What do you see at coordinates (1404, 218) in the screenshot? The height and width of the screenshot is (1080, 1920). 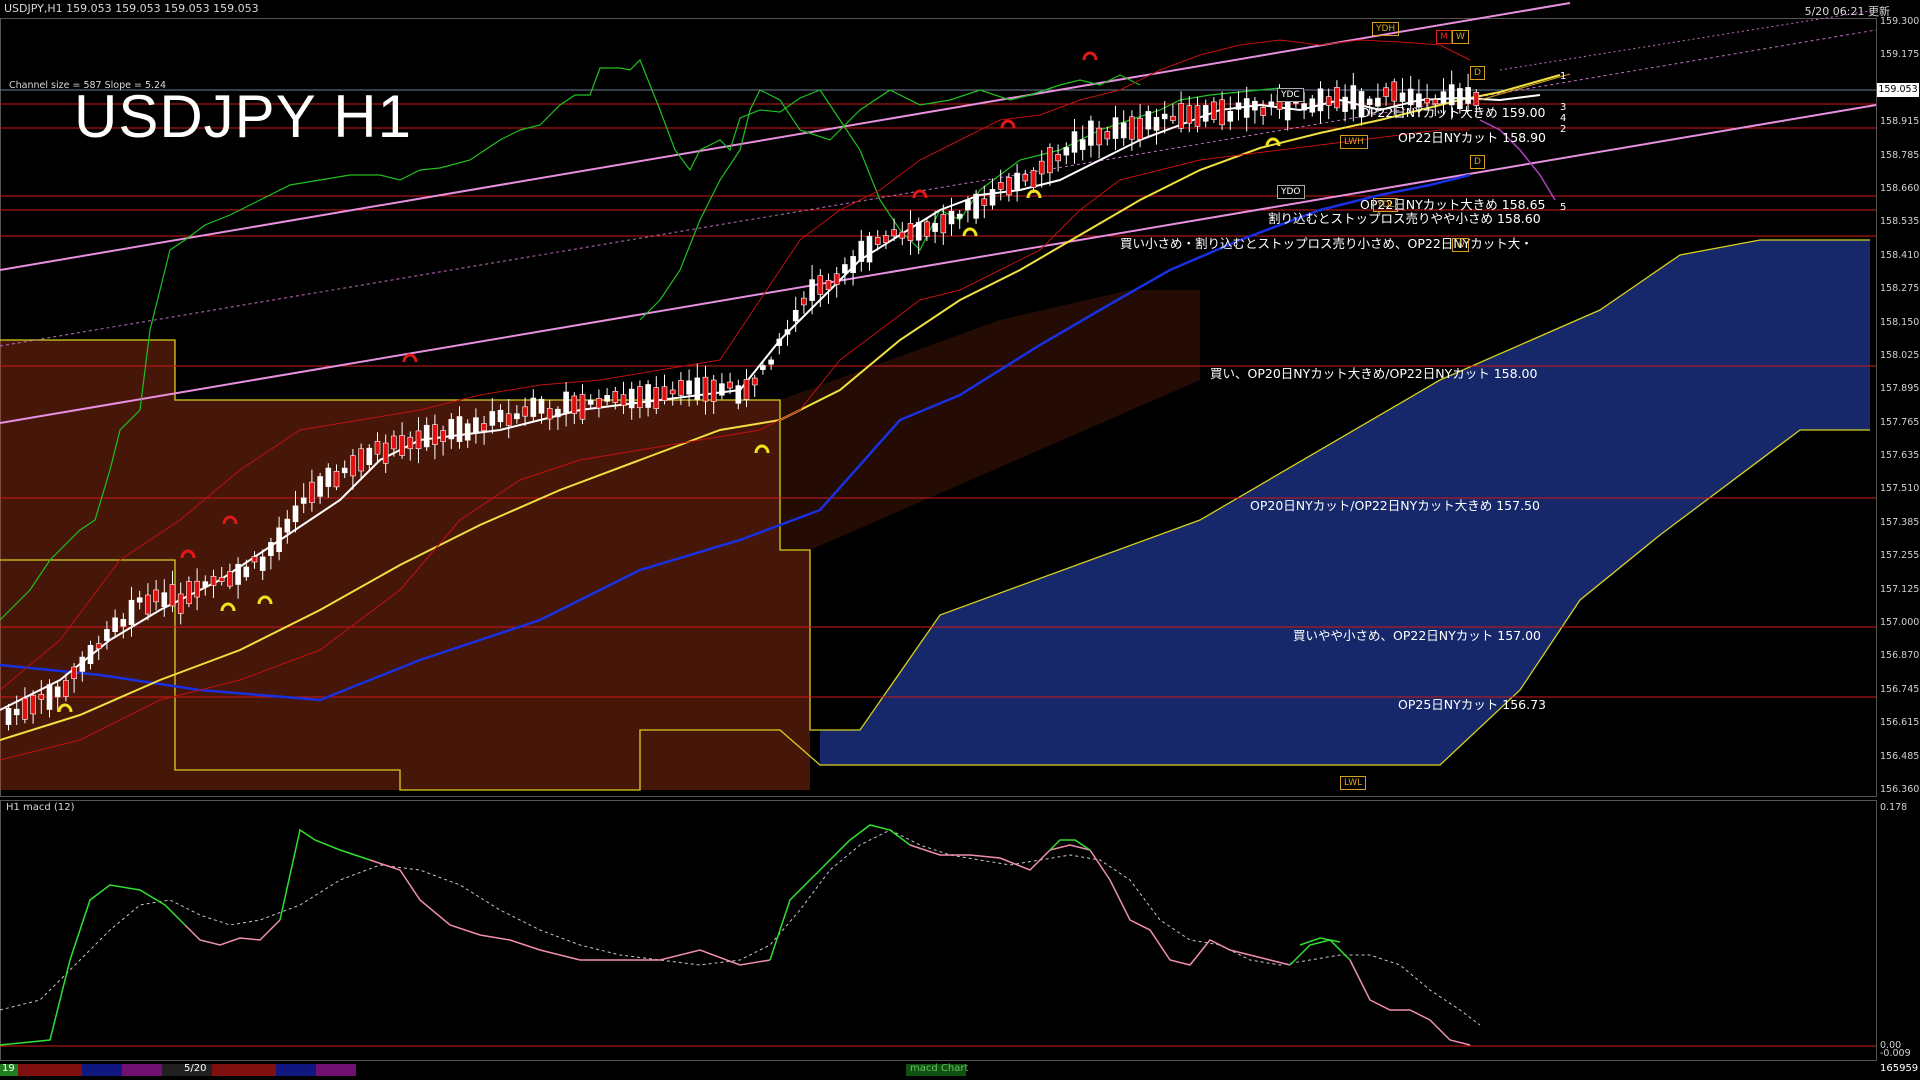 I see `annotation-158-60: 割り込むとストップロス売りやや小さめ 158.60` at bounding box center [1404, 218].